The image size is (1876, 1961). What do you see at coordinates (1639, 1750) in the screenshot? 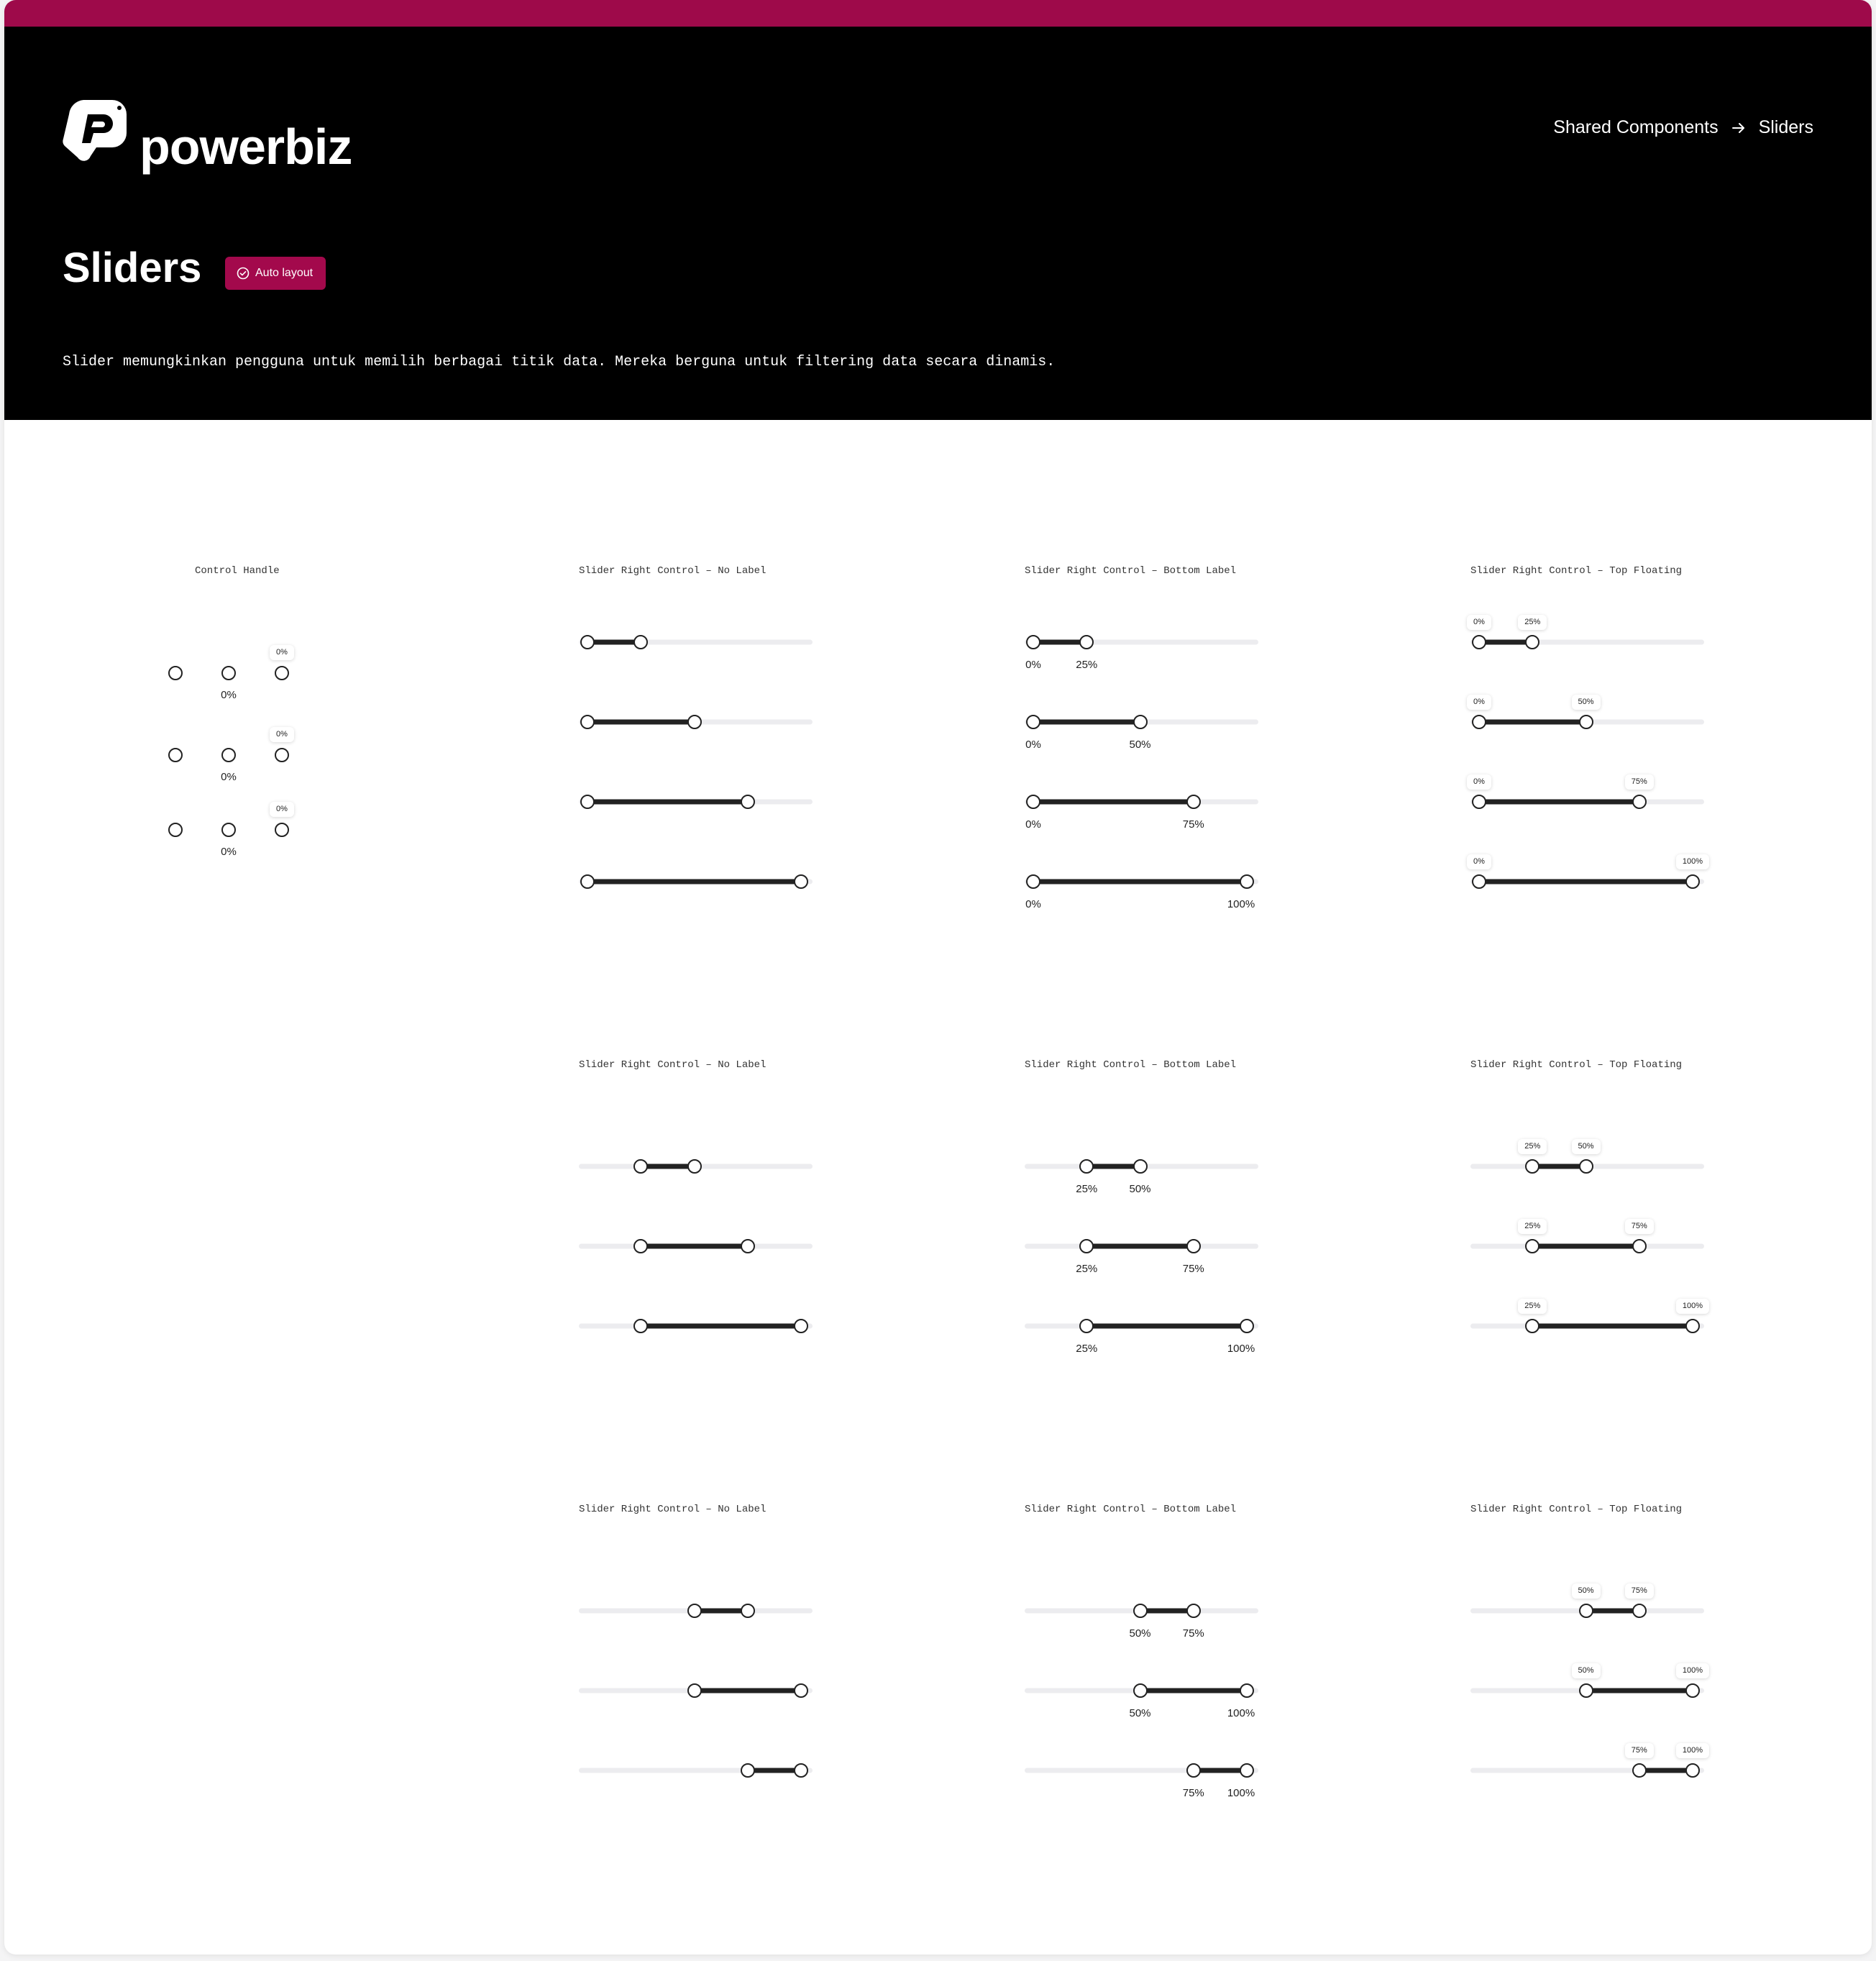
I see `slider-start-floating-label: 75%` at bounding box center [1639, 1750].